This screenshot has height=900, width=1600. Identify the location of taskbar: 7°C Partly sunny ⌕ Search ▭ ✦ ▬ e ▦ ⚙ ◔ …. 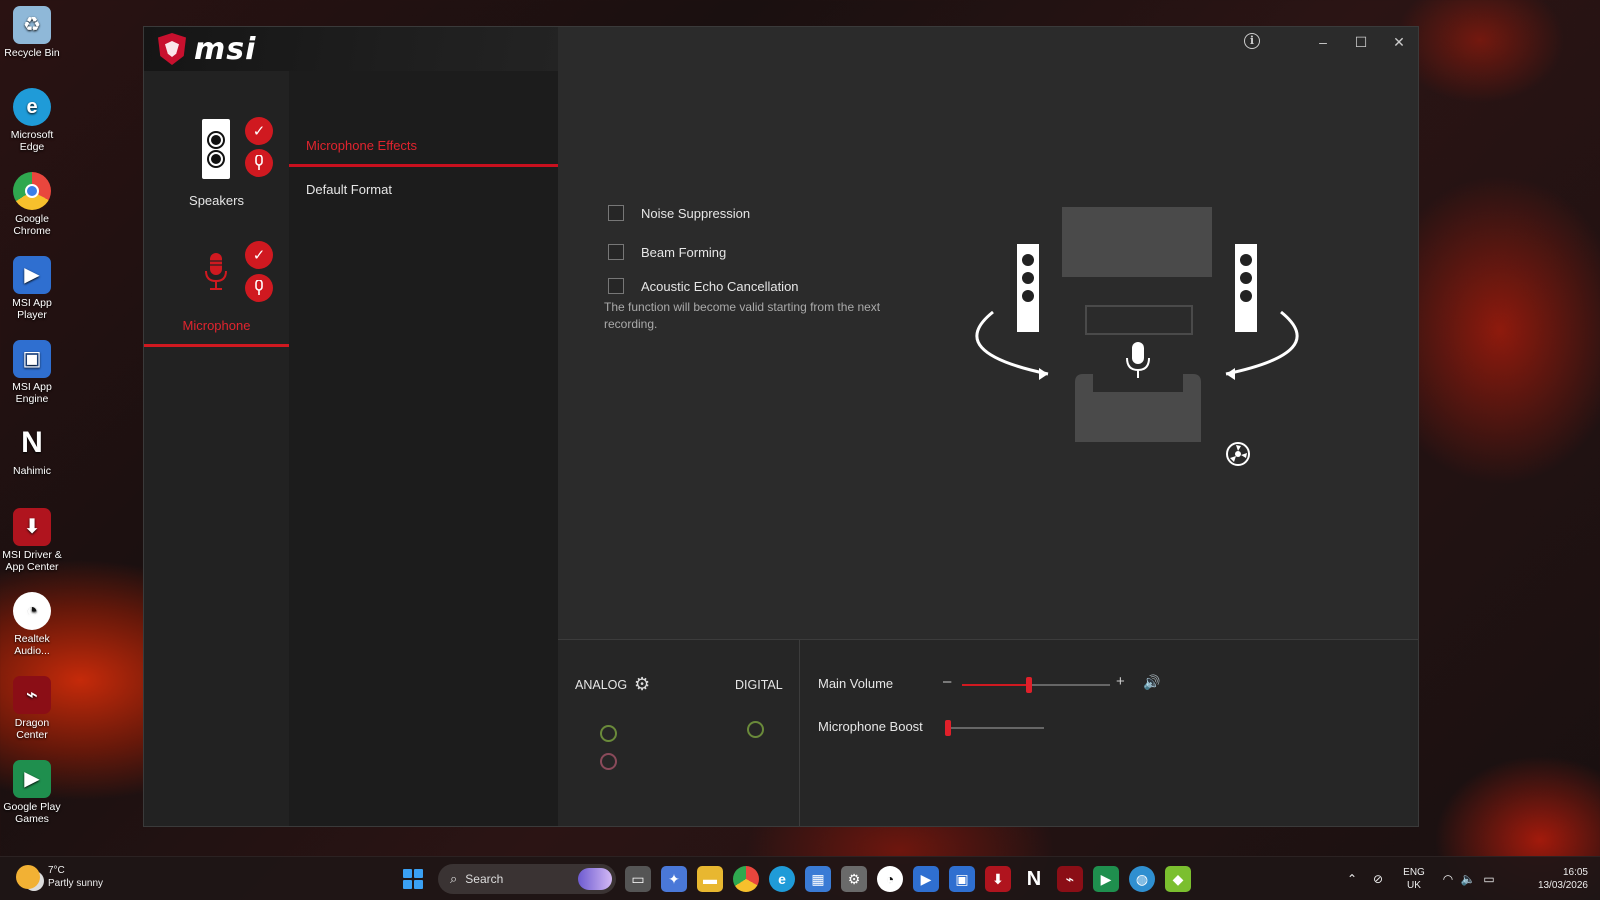
(800, 878).